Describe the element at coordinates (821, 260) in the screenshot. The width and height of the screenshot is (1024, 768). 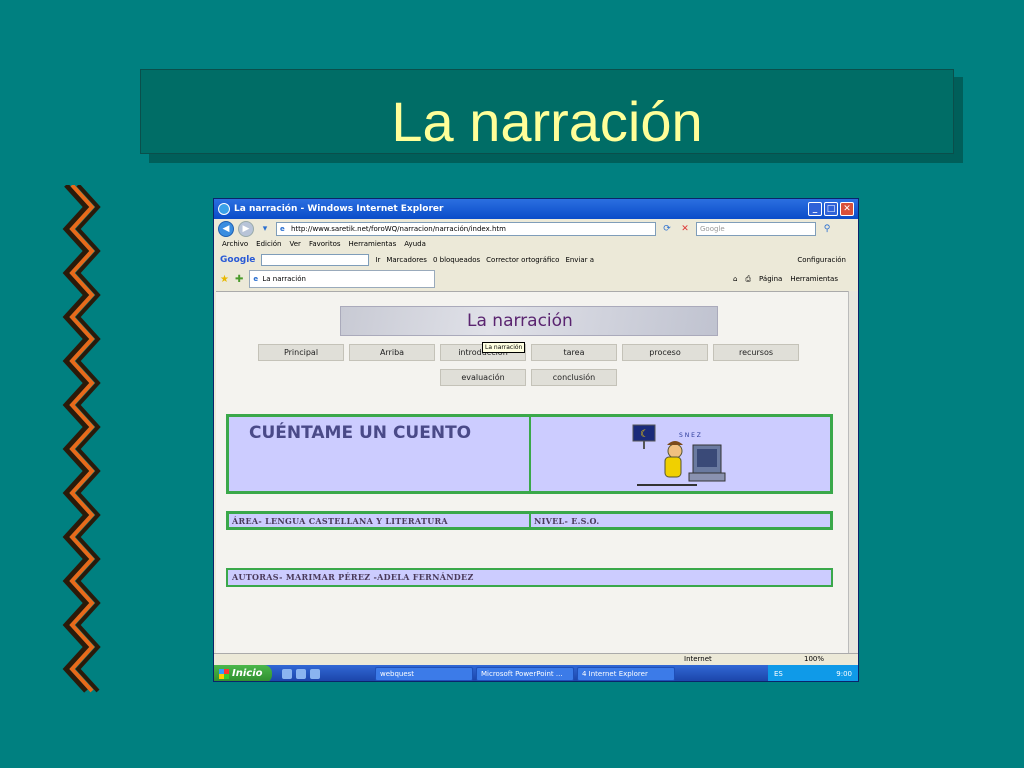
I see `settings-button: Configuración` at that location.